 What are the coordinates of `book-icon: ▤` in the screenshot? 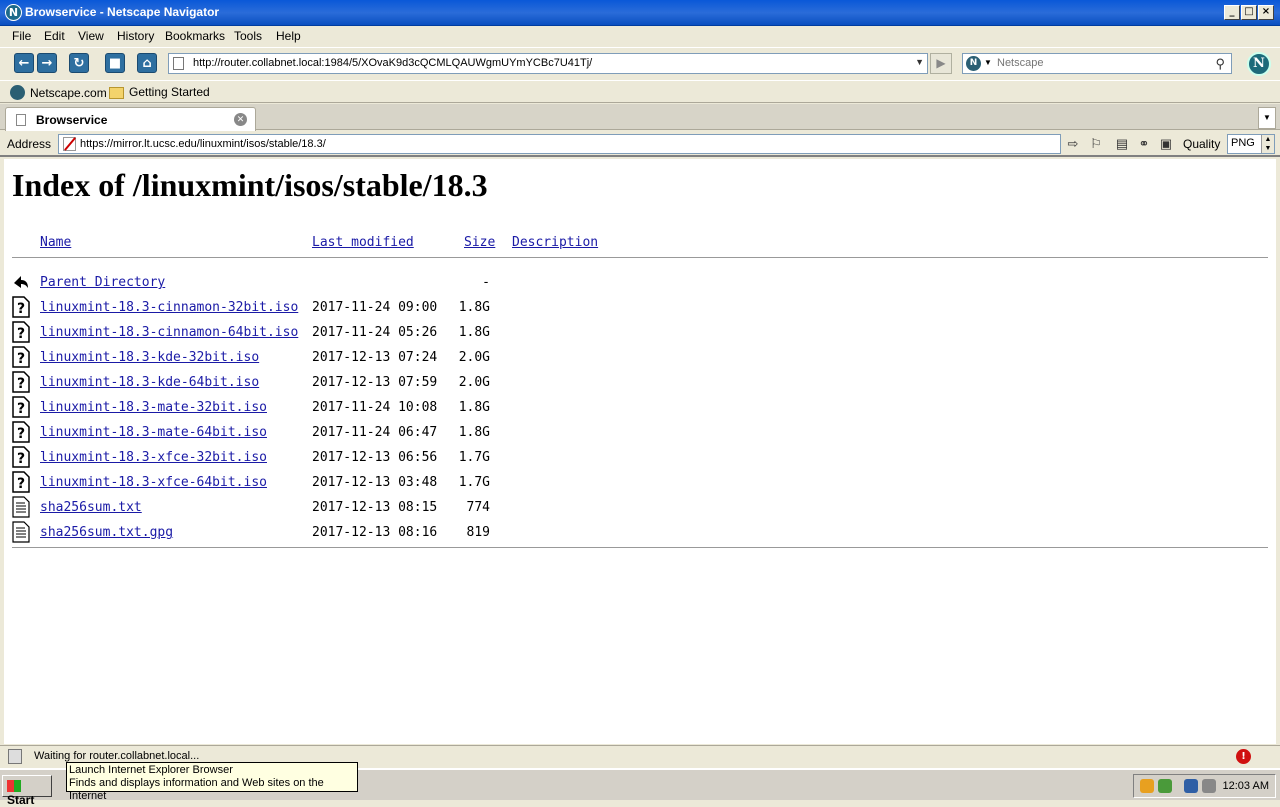 It's located at (1122, 144).